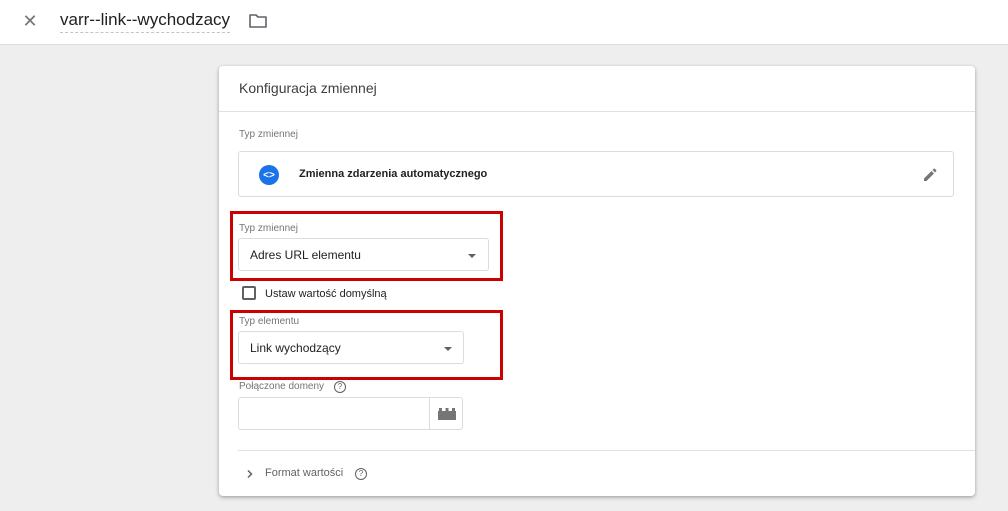 The image size is (1008, 511). I want to click on top-bar: ✕ varr--link--wychodzacy, so click(504, 22).